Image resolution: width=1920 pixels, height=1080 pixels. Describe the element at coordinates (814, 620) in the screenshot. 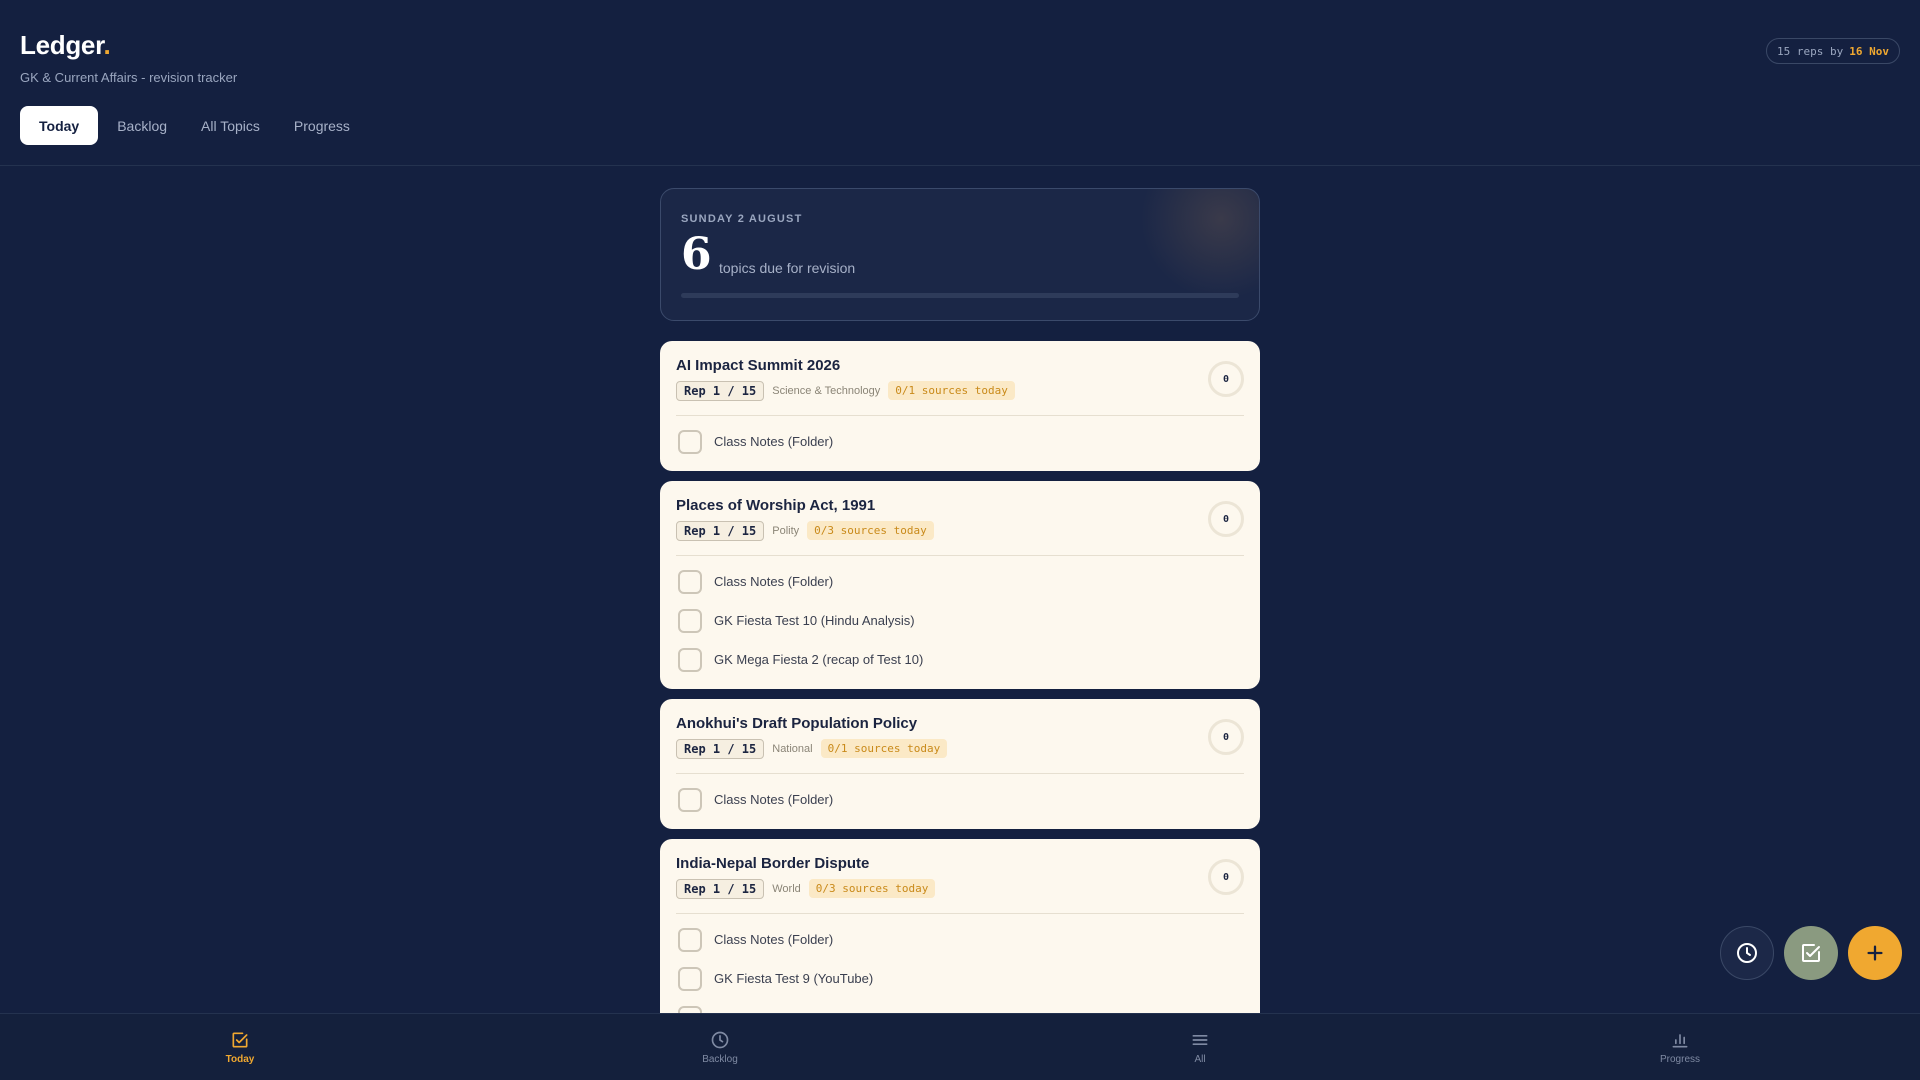

I see `source-label: GK Fiesta Test 10 (Hindu Analysis)` at that location.